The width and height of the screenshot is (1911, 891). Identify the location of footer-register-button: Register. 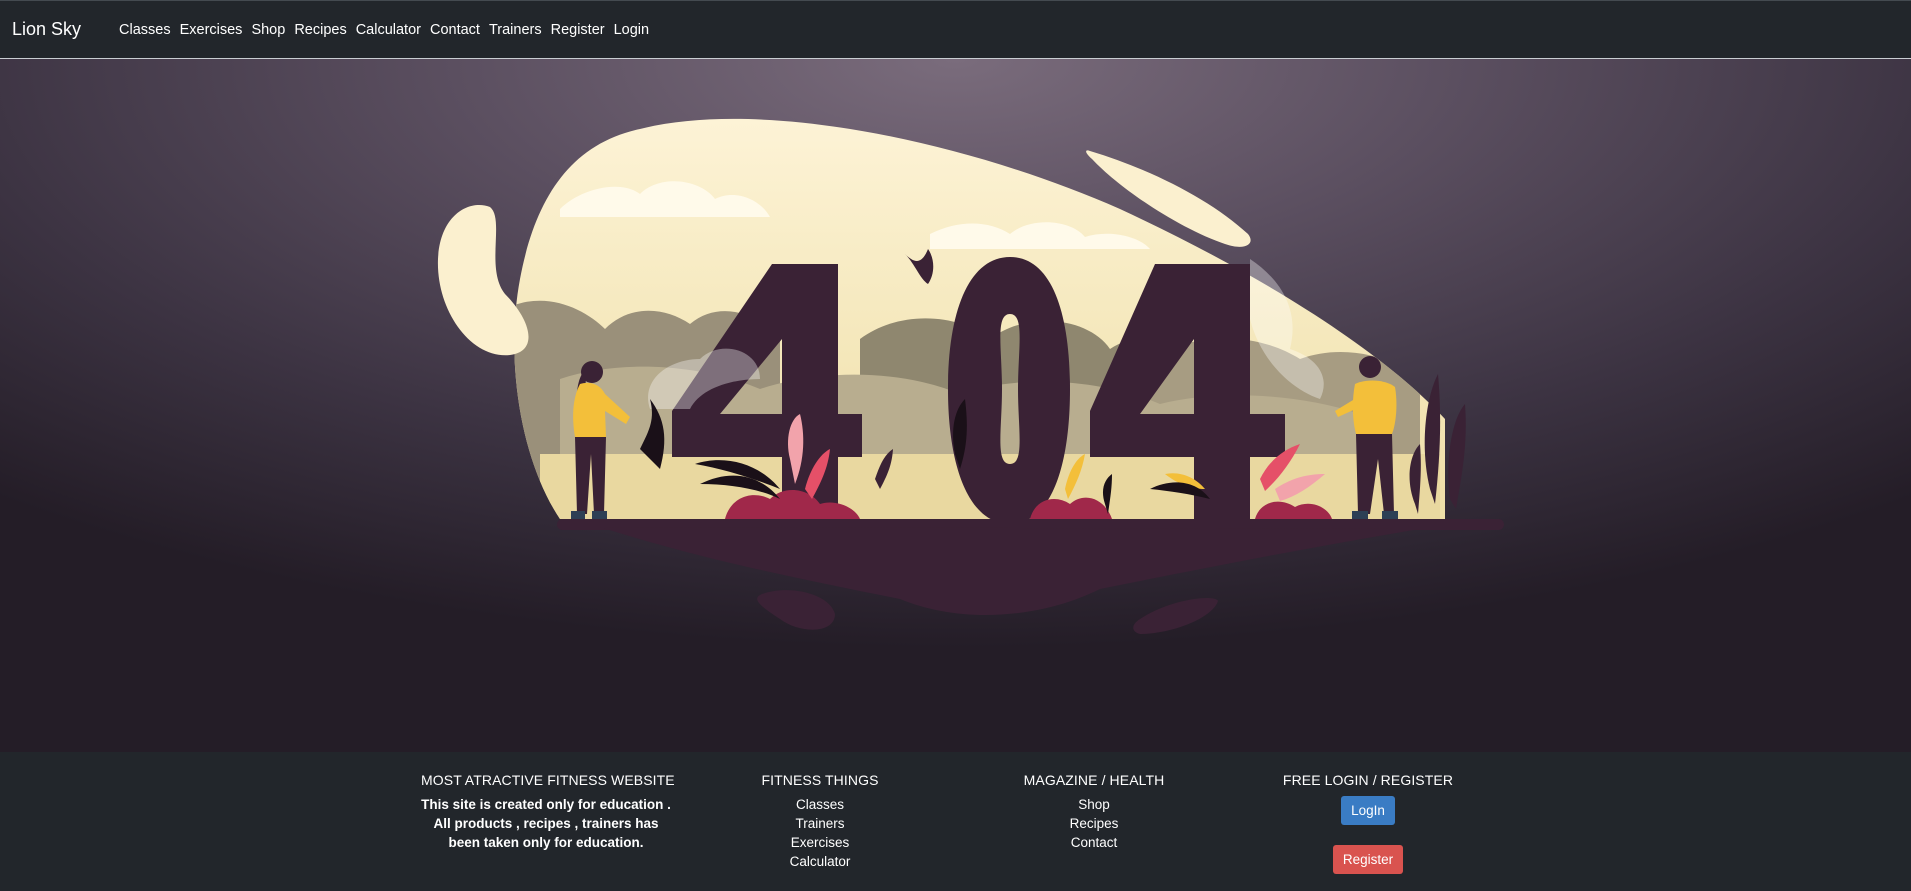
(1368, 859).